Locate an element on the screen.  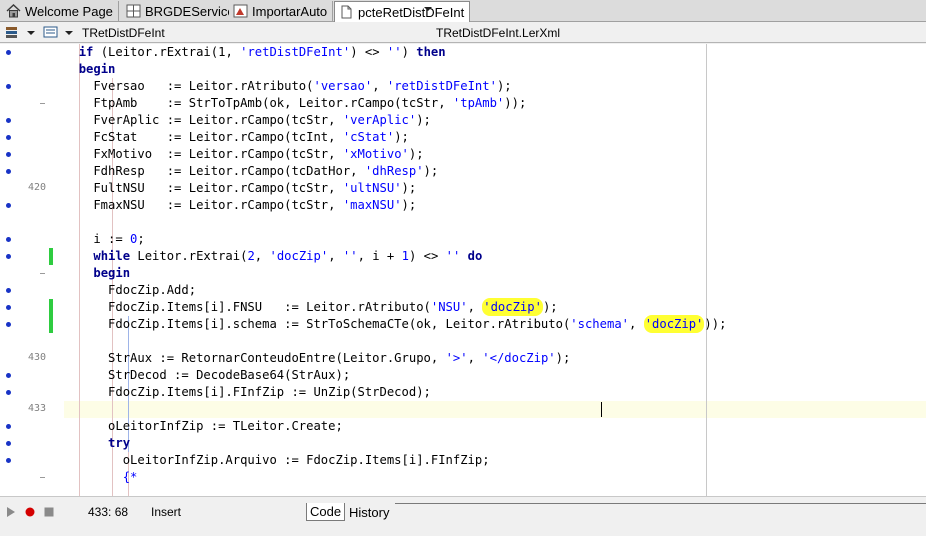
text-caret is located at coordinates (601, 409).